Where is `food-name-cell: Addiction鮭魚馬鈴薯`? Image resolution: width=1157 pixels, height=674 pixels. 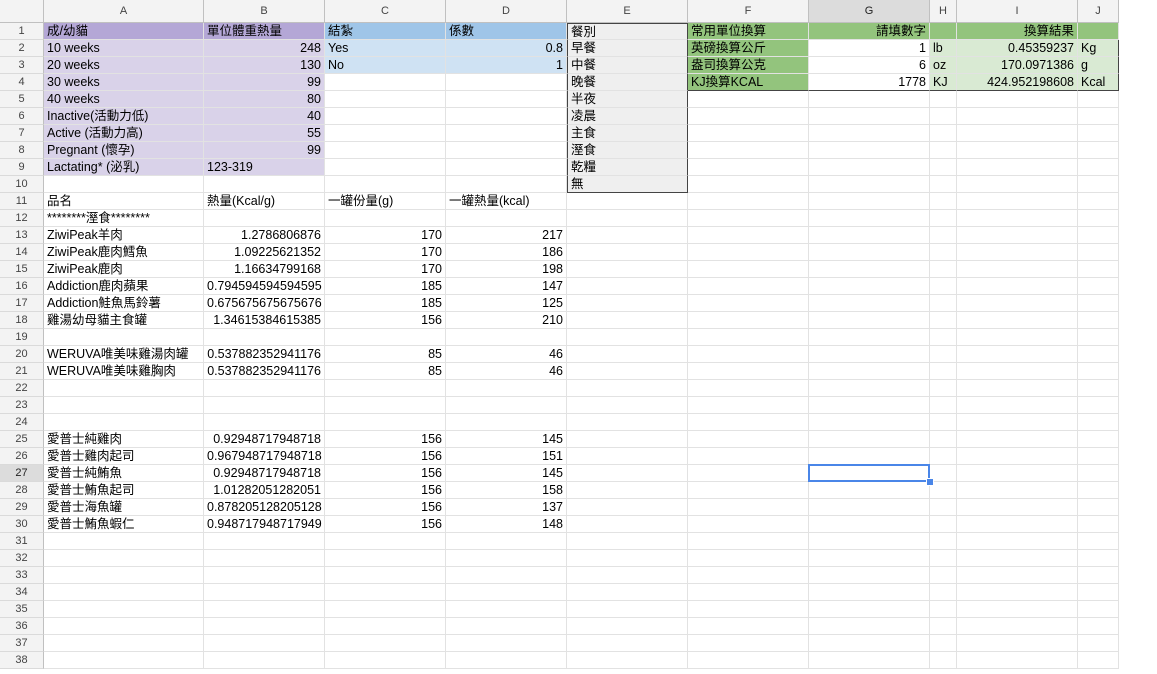
food-name-cell: Addiction鮭魚馬鈴薯 is located at coordinates (124, 303).